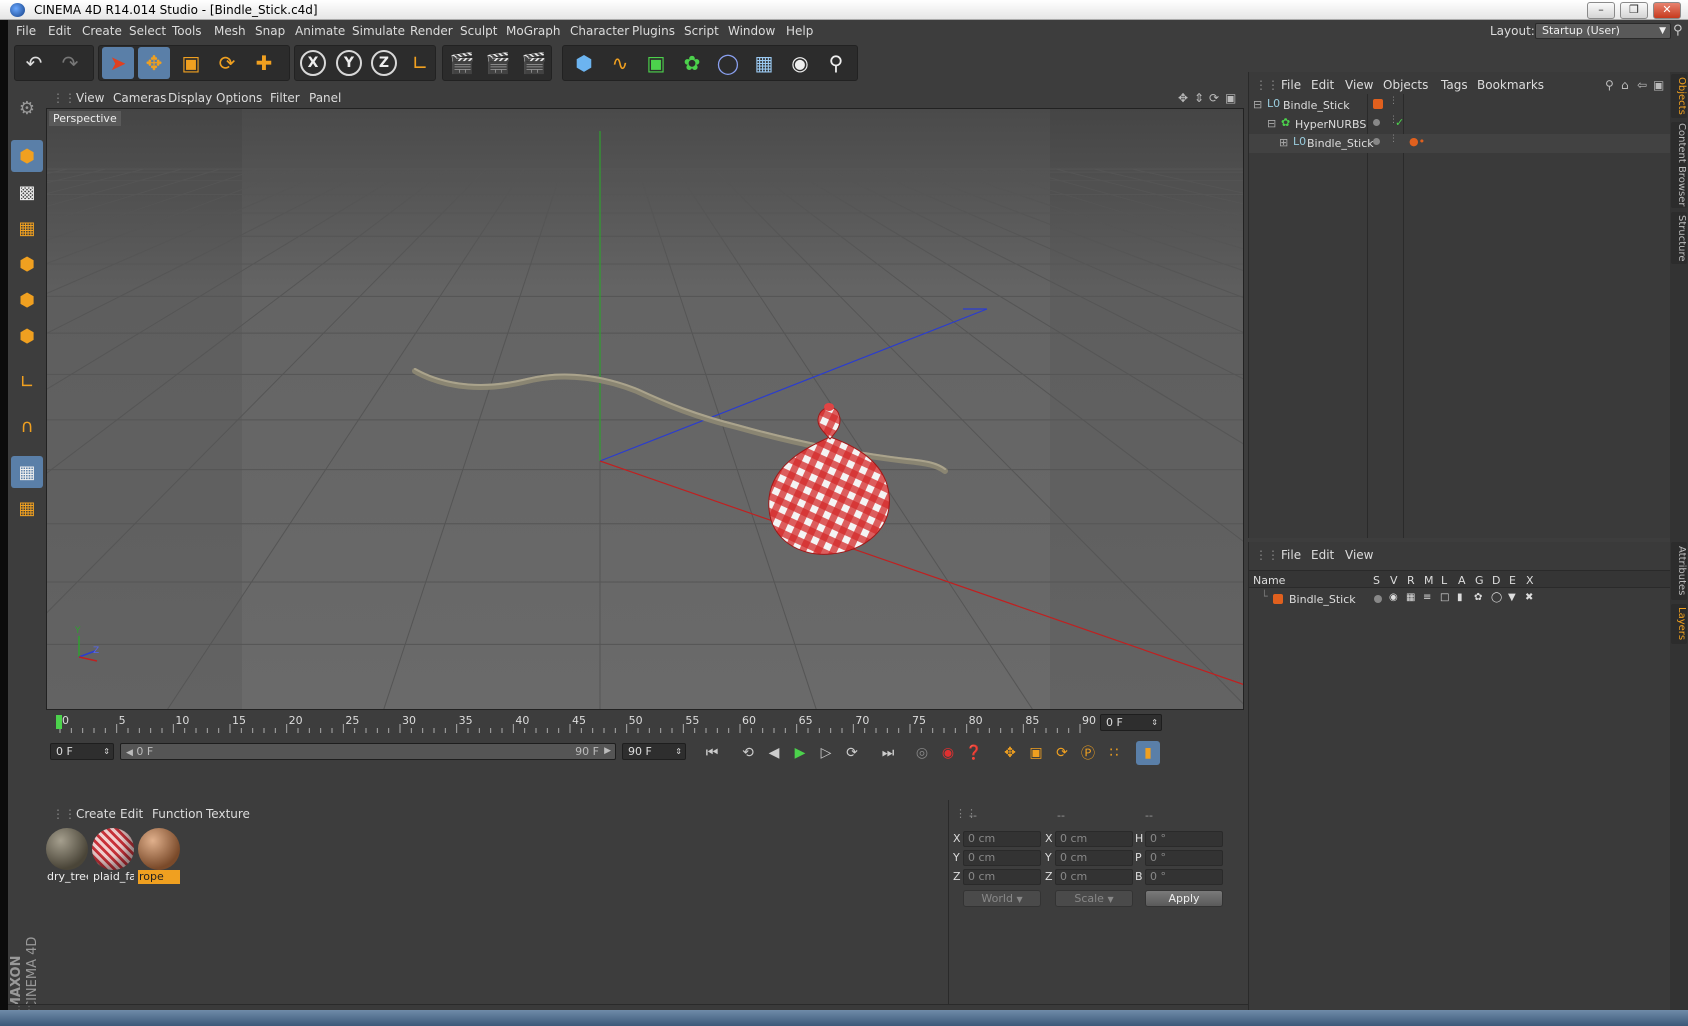 The height and width of the screenshot is (1026, 1688). Describe the element at coordinates (1460, 597) in the screenshot. I see `animation-toggle-icon: ▮` at that location.